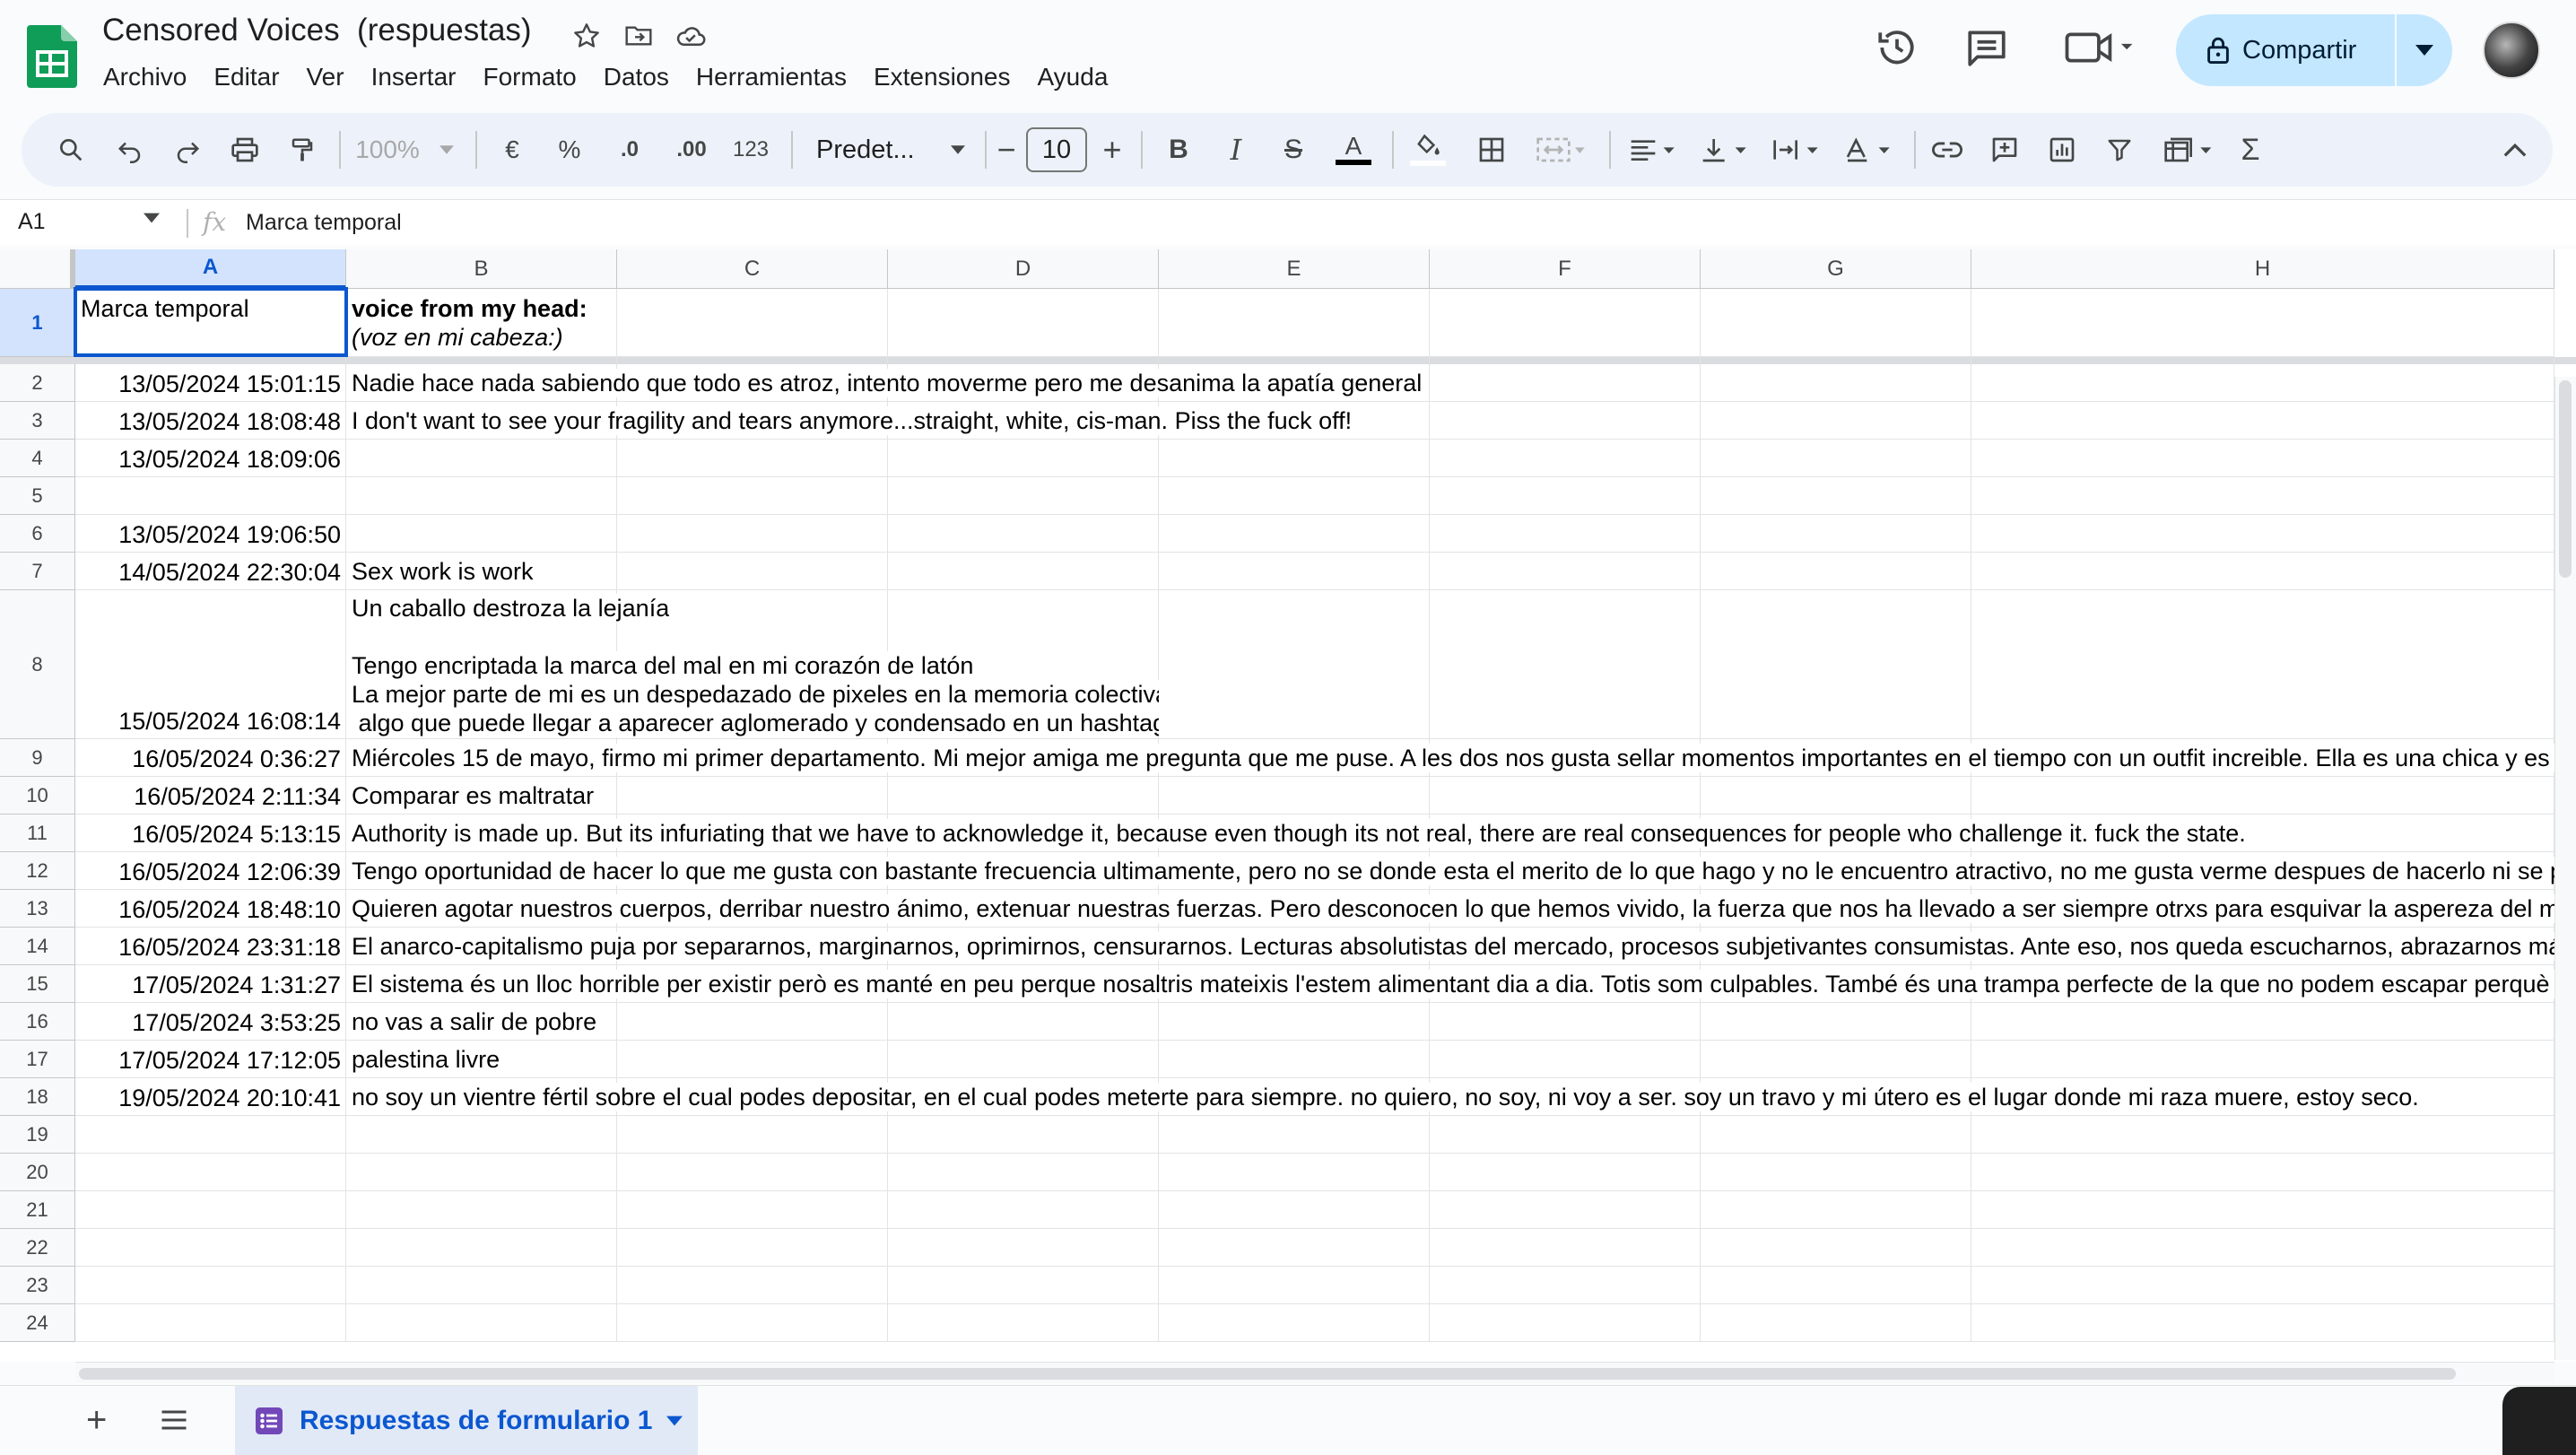 The width and height of the screenshot is (2576, 1455). I want to click on active-cell-a1, so click(211, 322).